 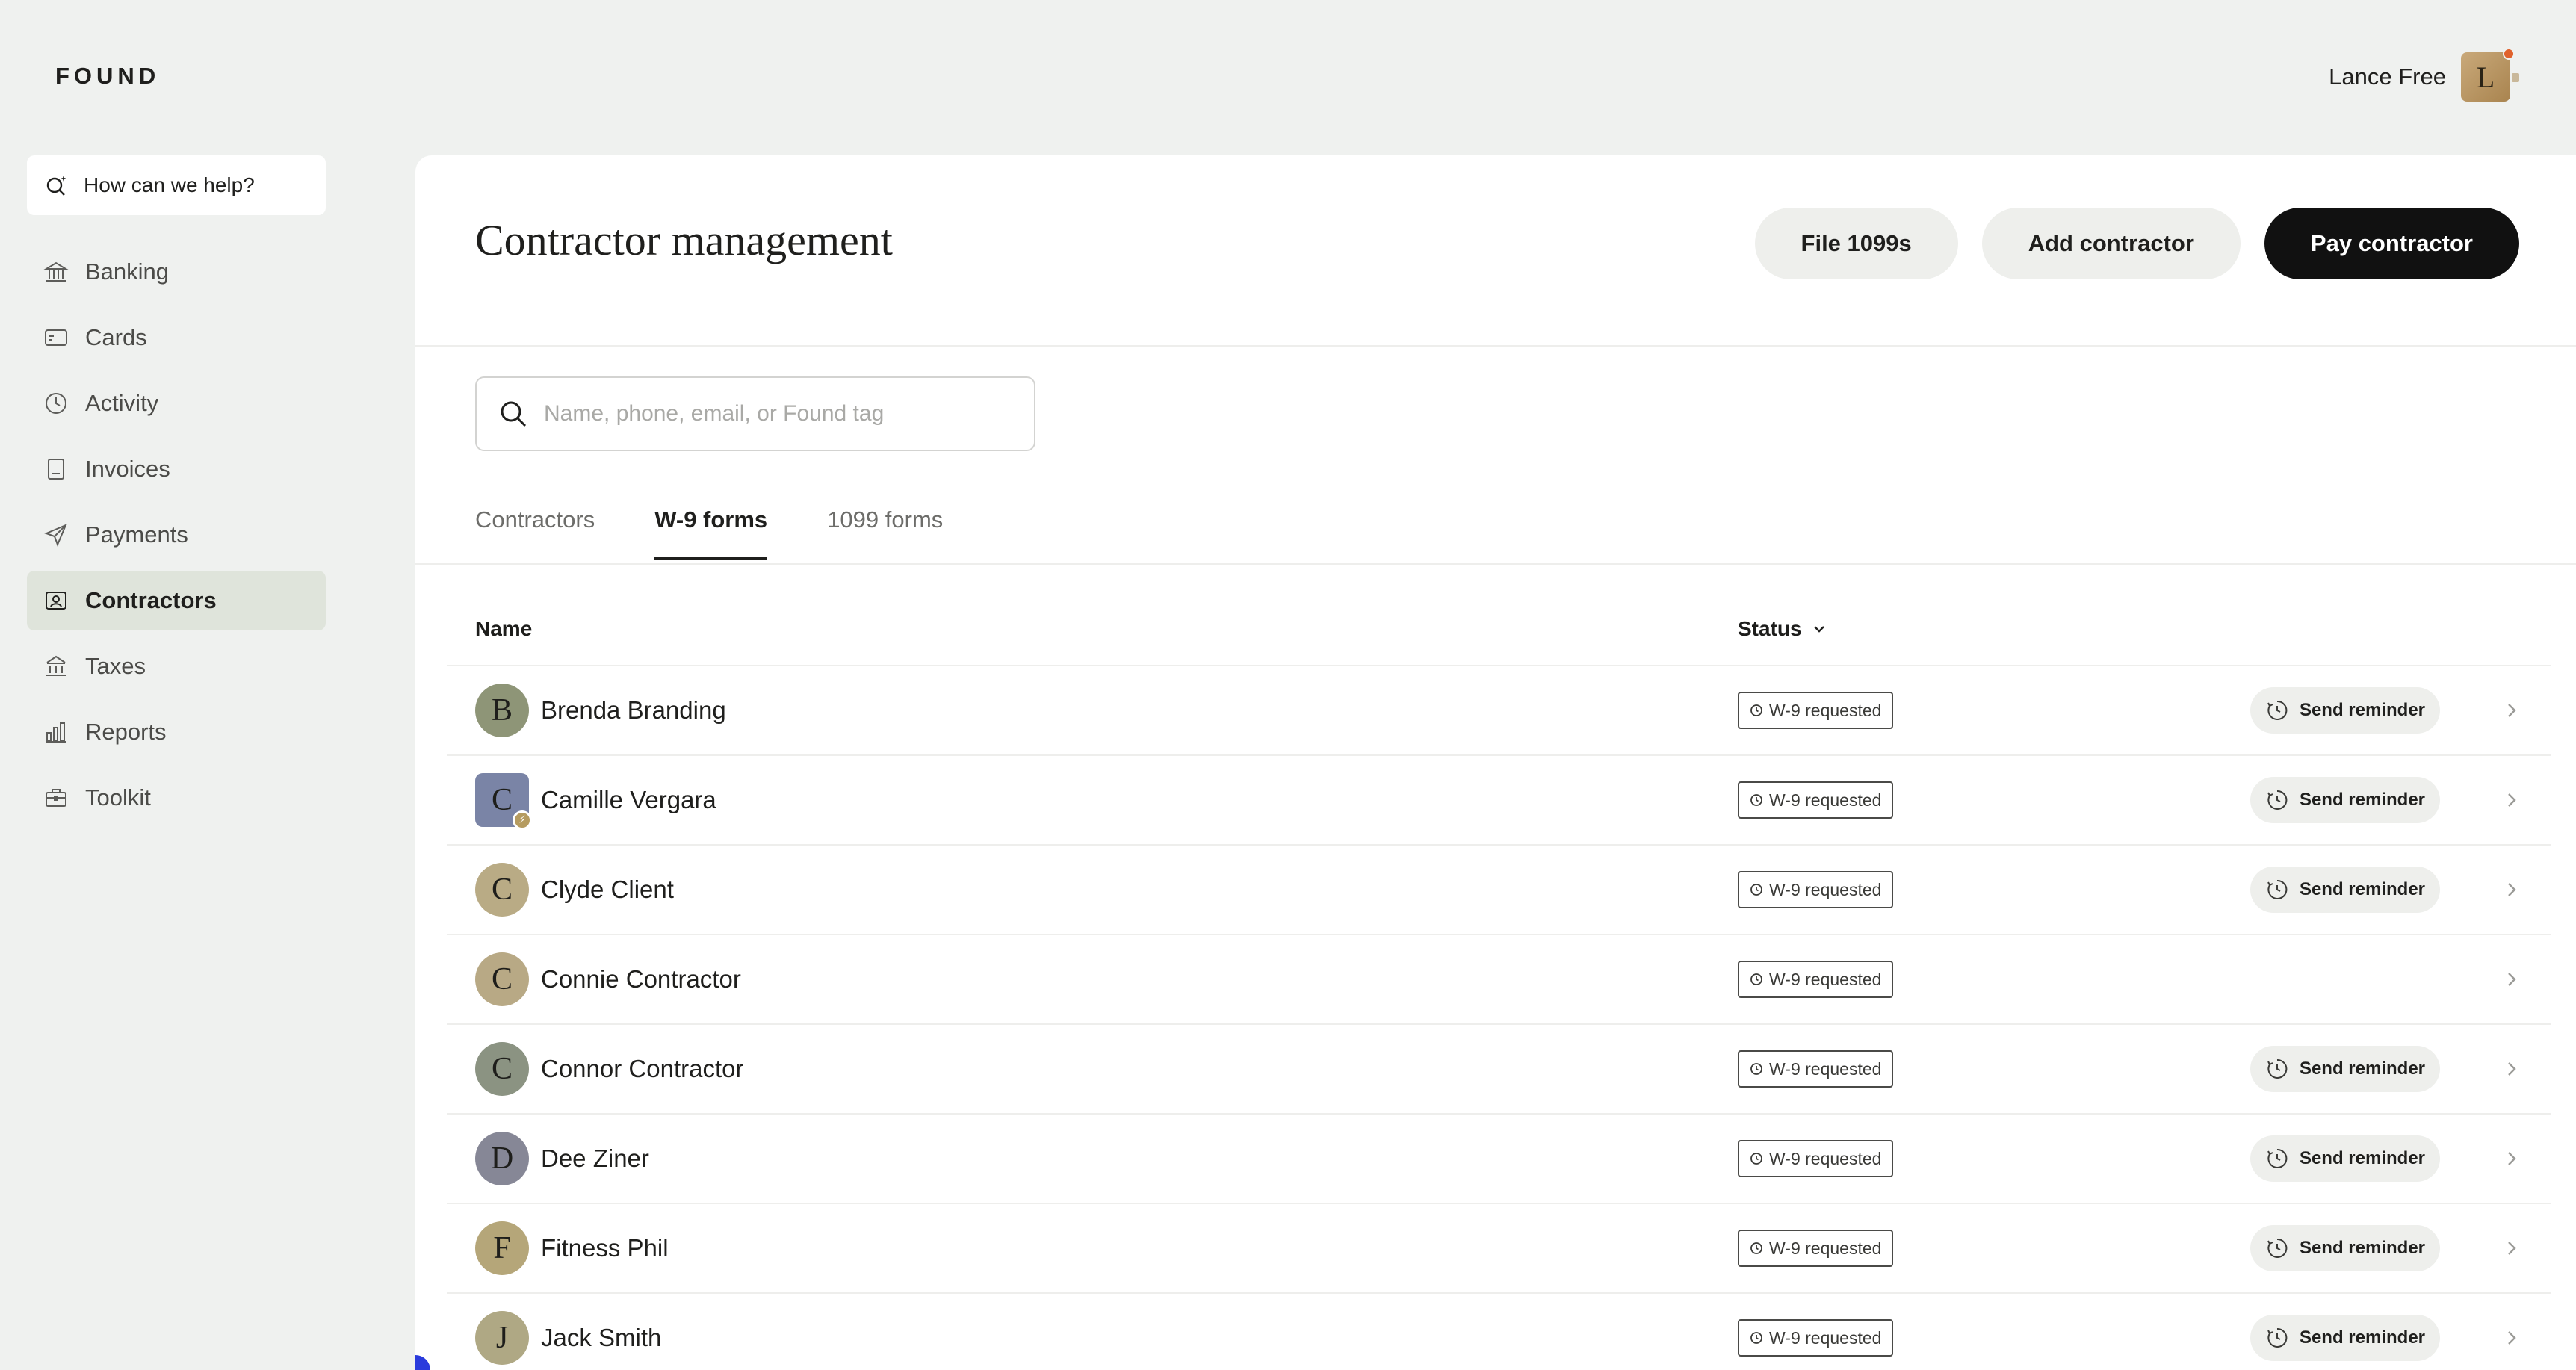 I want to click on file-1099s-button: File 1099s, so click(x=1856, y=243).